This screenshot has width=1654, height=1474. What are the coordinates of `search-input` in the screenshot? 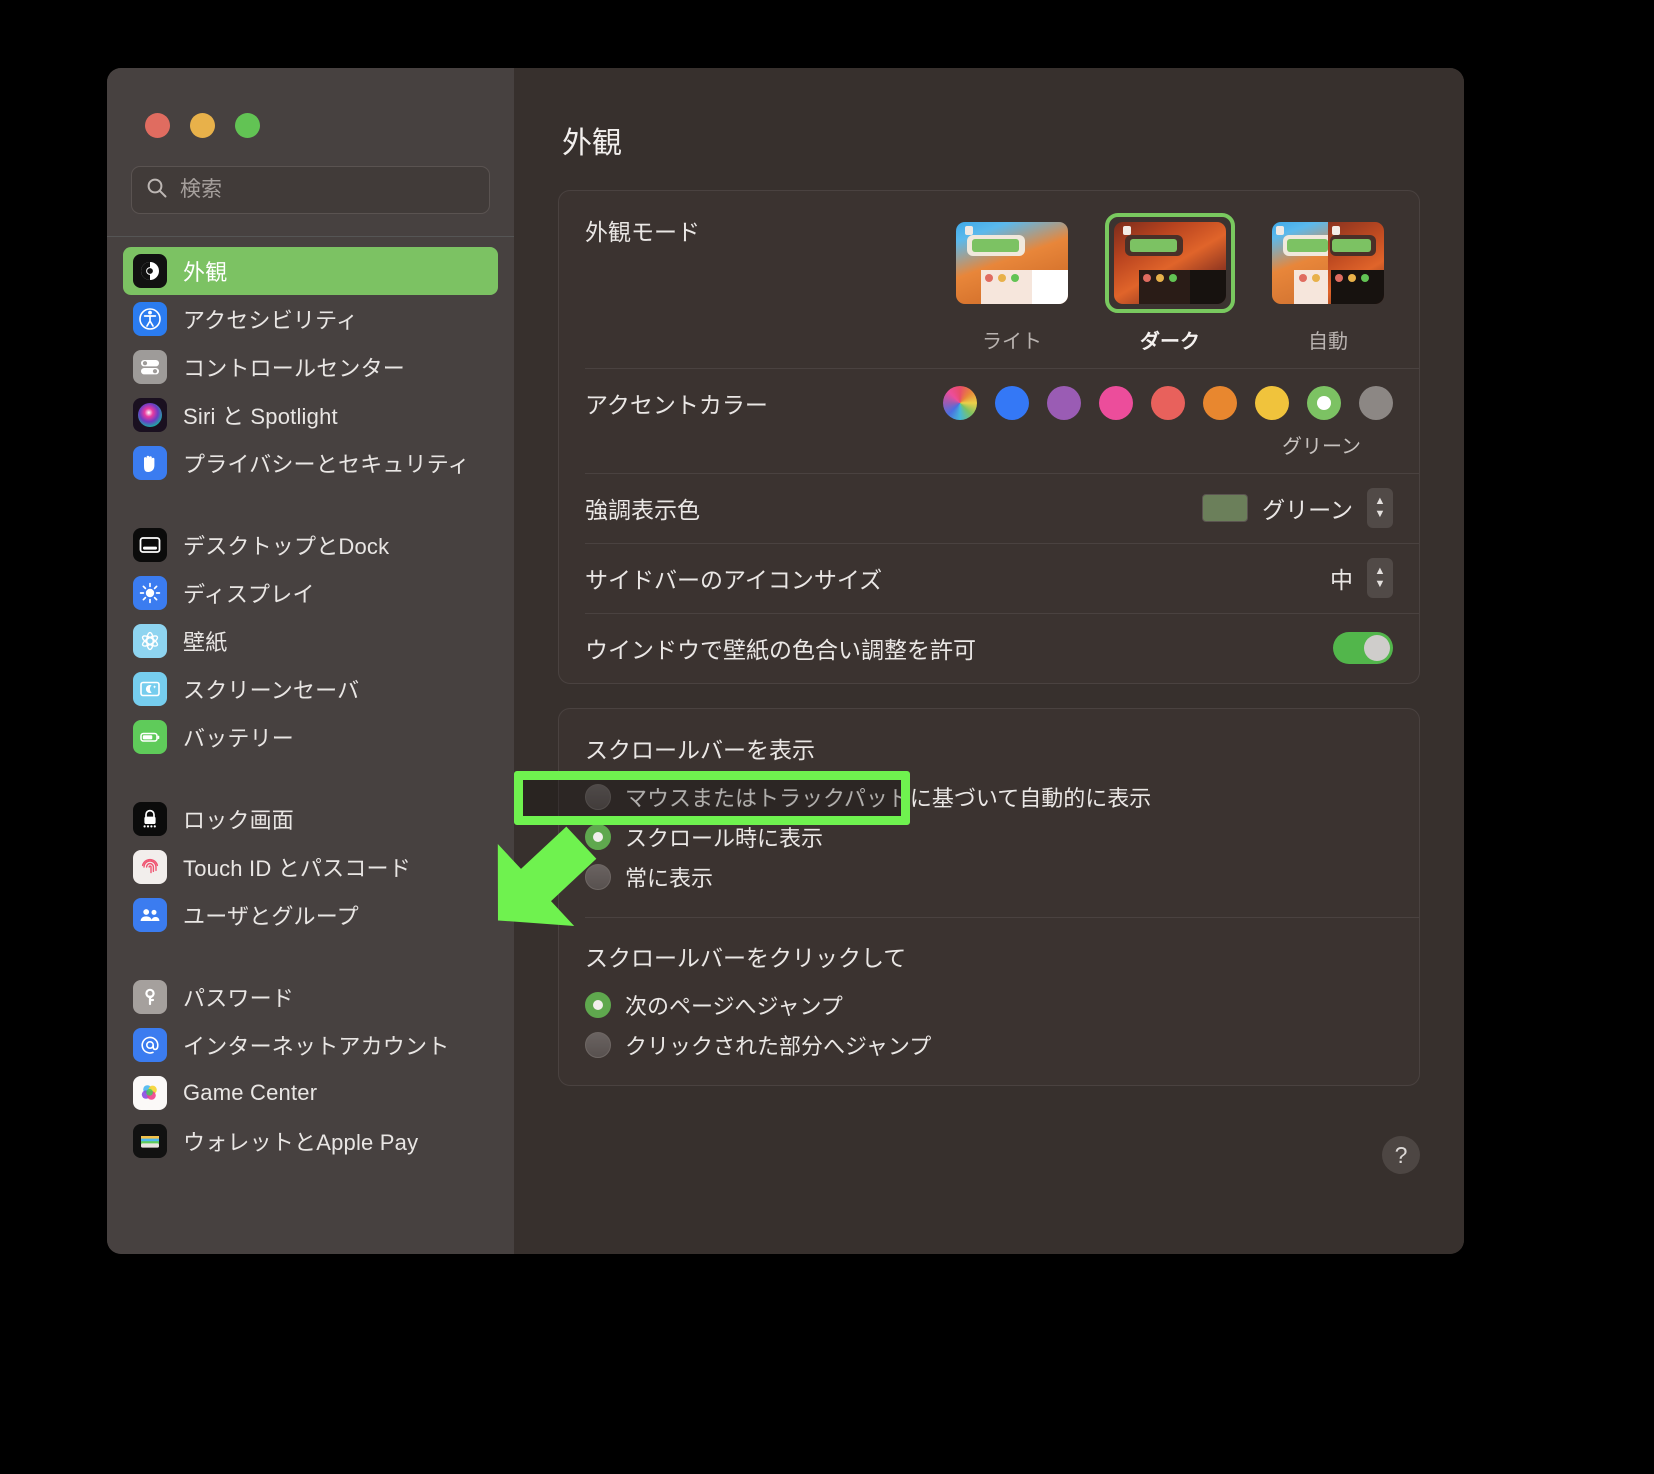 It's located at (327, 190).